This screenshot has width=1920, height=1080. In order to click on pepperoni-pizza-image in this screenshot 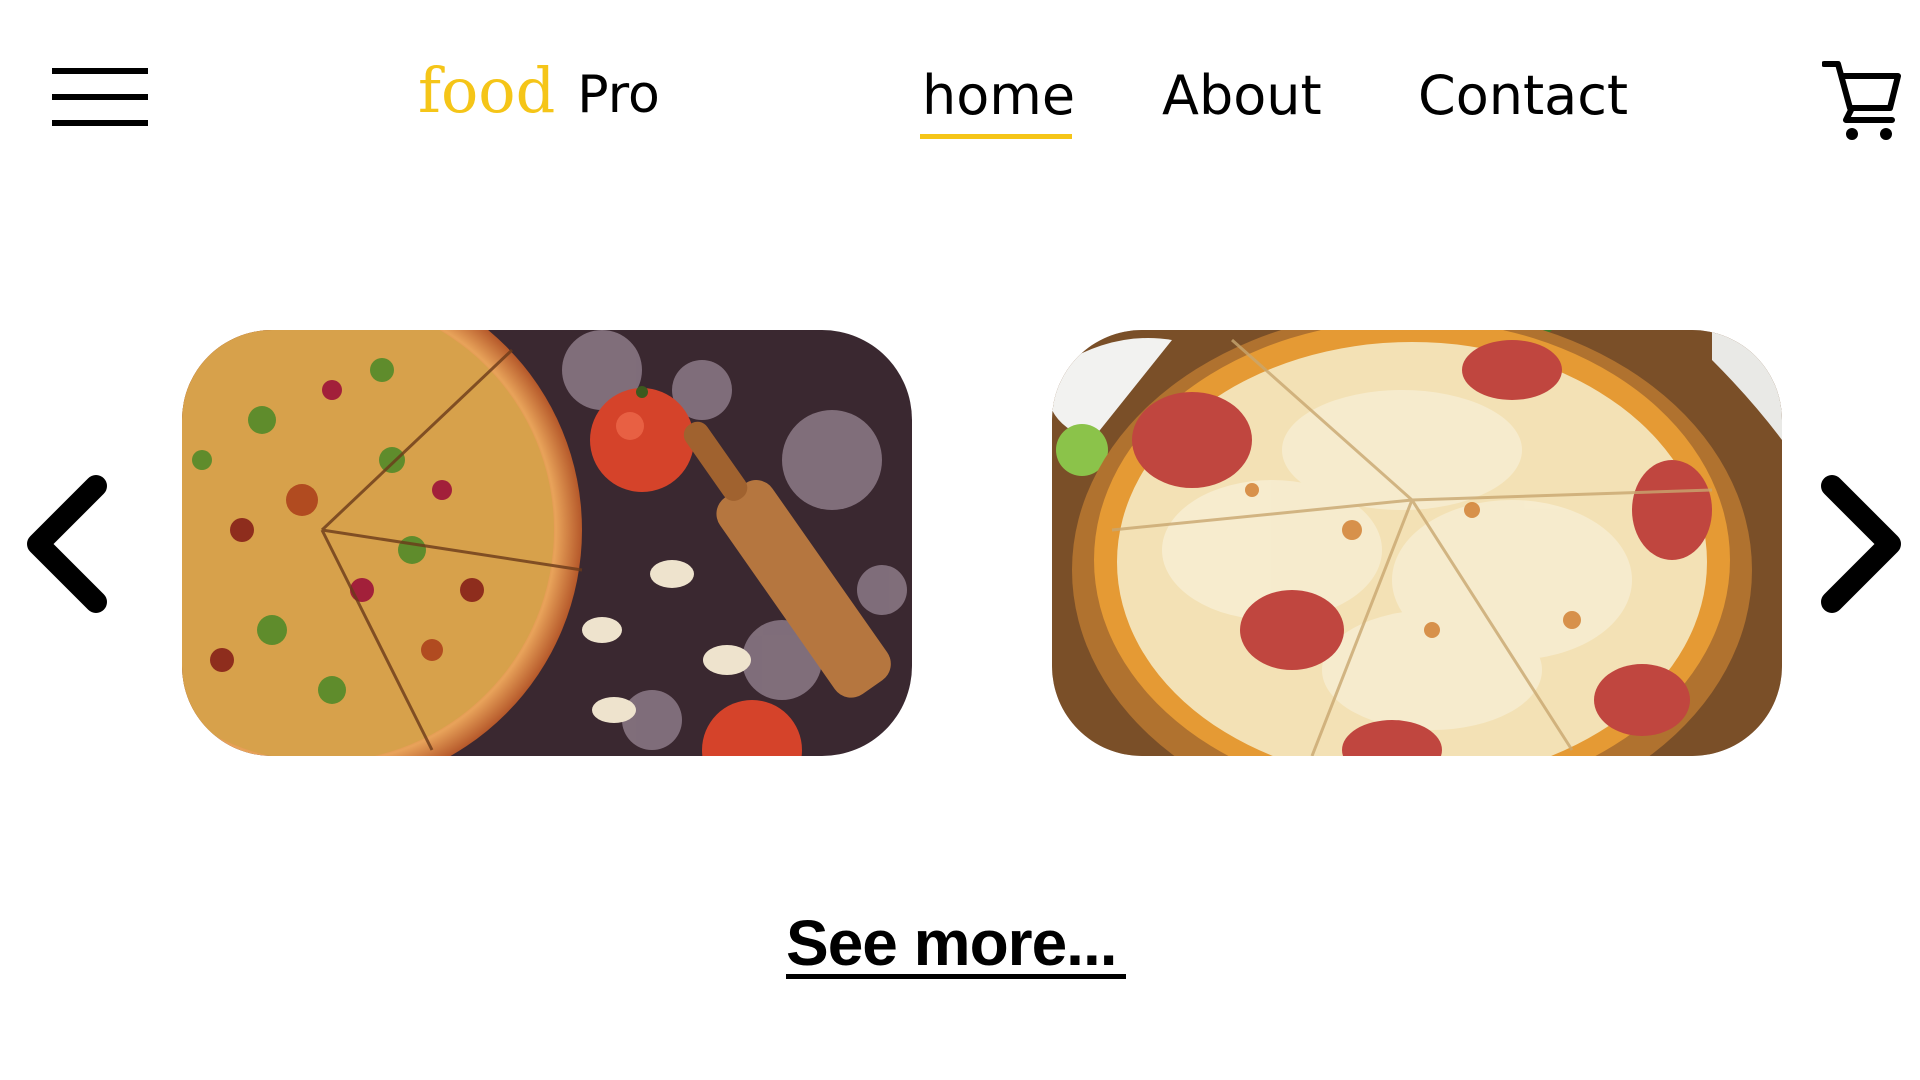, I will do `click(1417, 543)`.